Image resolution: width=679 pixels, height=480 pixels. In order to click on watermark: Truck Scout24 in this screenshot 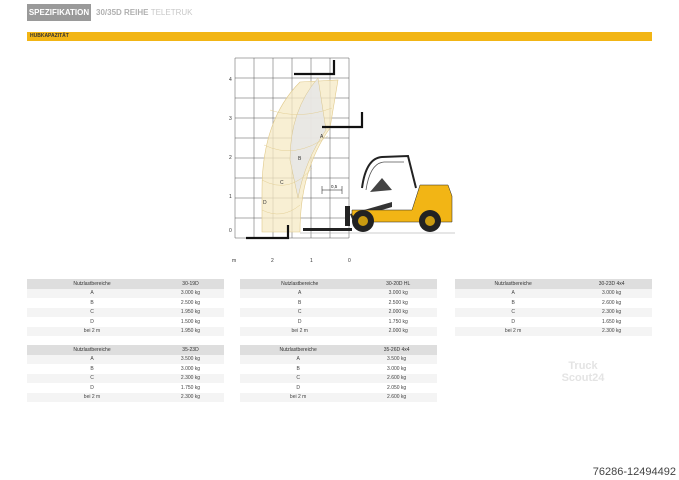, I will do `click(583, 372)`.